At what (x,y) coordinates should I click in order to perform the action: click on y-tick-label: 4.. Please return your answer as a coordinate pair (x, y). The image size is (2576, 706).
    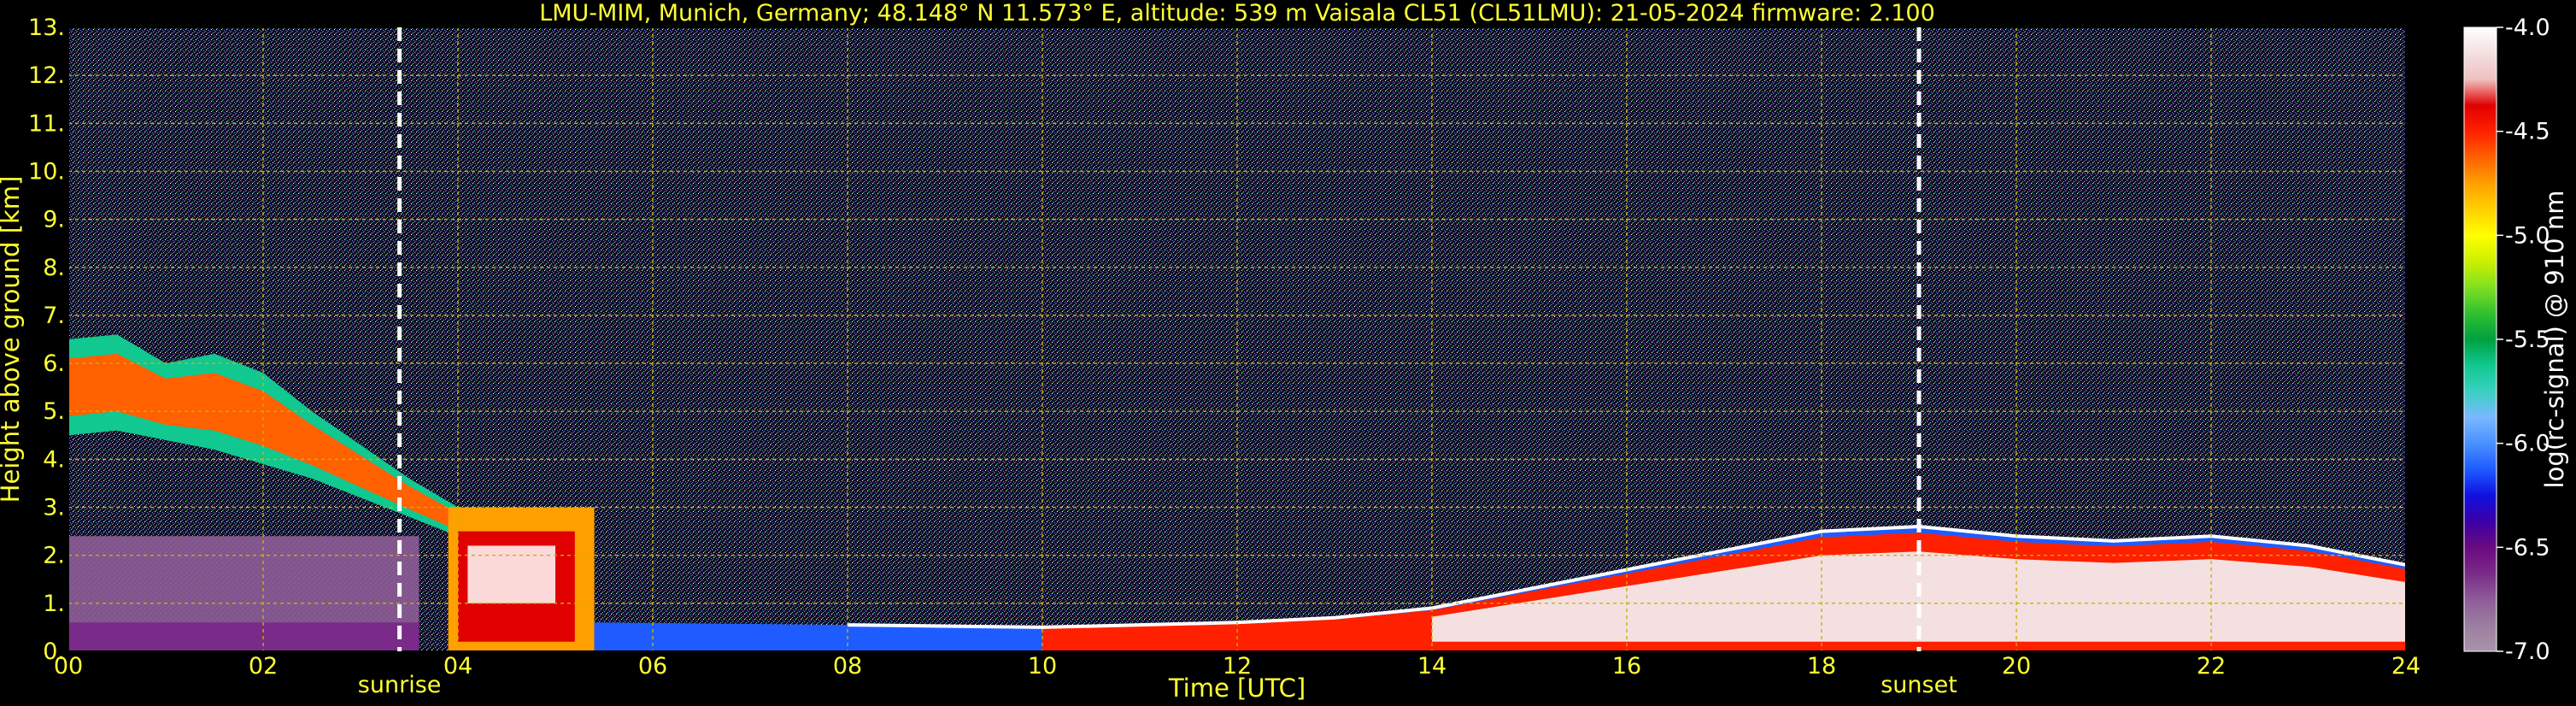
    Looking at the image, I should click on (54, 459).